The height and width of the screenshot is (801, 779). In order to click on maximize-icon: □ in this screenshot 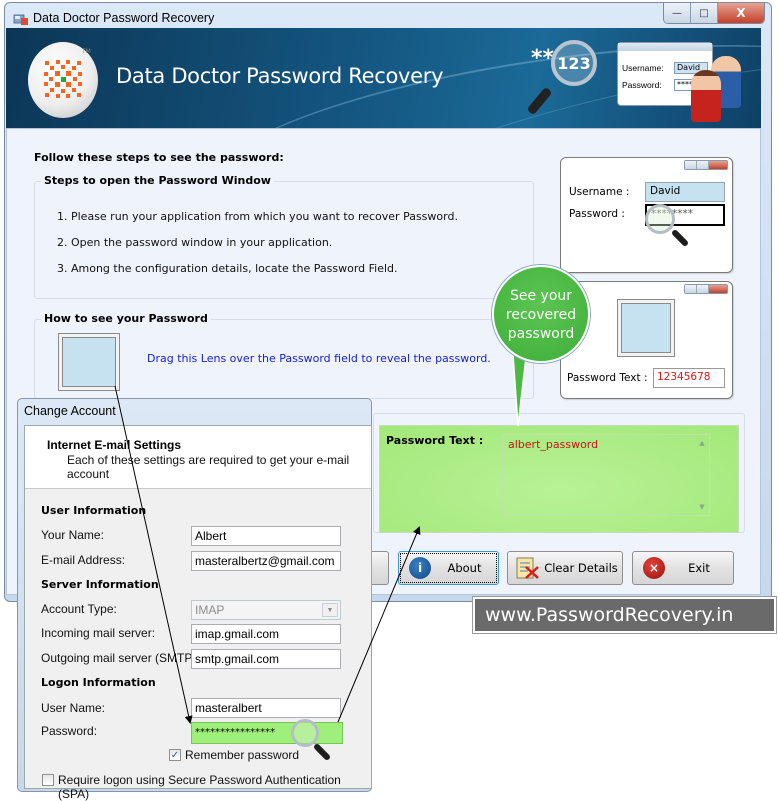, I will do `click(704, 13)`.